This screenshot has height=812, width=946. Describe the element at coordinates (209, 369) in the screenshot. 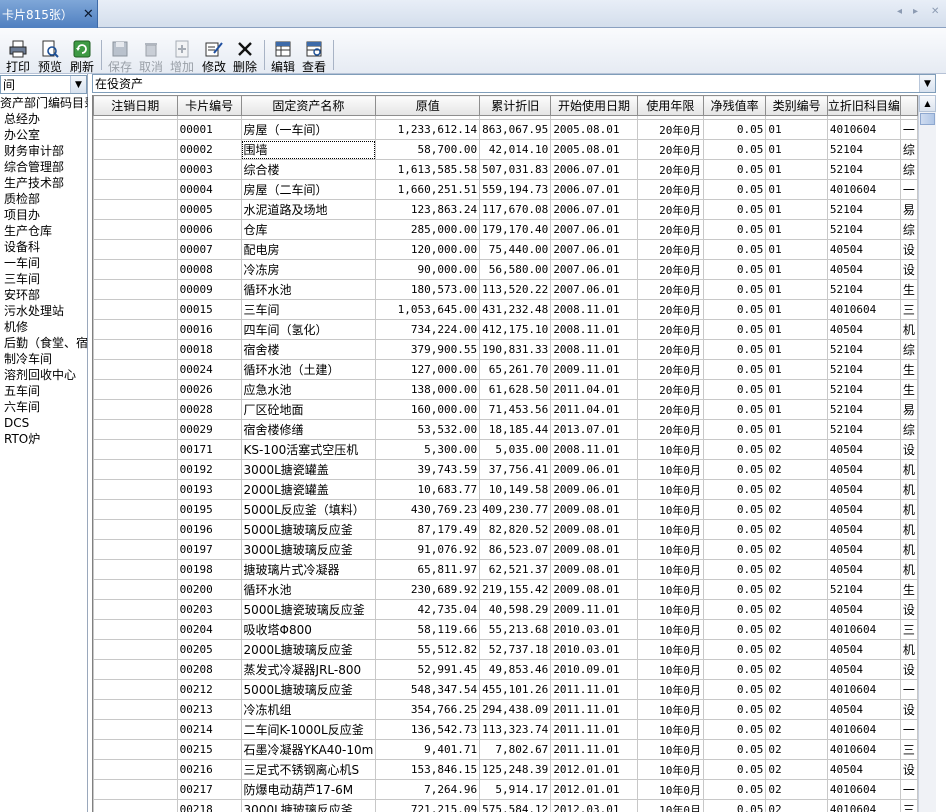

I see `table-cell: 00024` at that location.